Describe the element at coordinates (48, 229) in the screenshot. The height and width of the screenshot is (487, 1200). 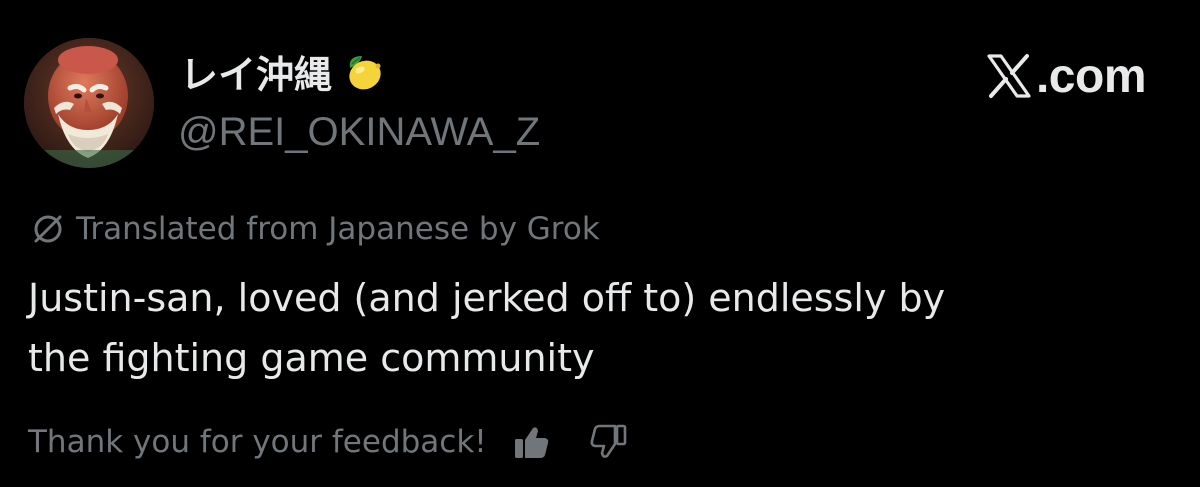
I see `translate-icon` at that location.